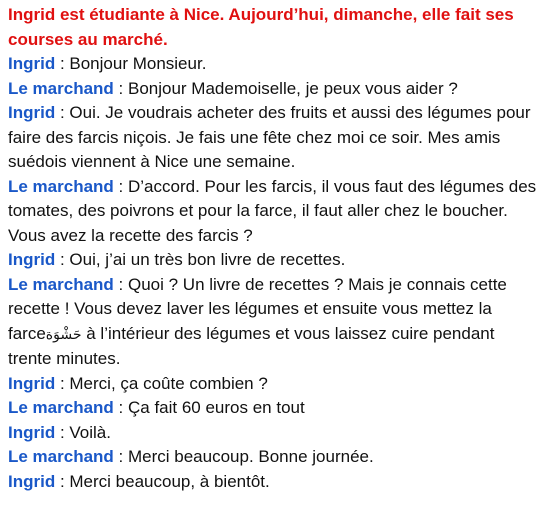 The image size is (546, 519). I want to click on dialogue-line: Ingrid : Voilà., so click(273, 433).